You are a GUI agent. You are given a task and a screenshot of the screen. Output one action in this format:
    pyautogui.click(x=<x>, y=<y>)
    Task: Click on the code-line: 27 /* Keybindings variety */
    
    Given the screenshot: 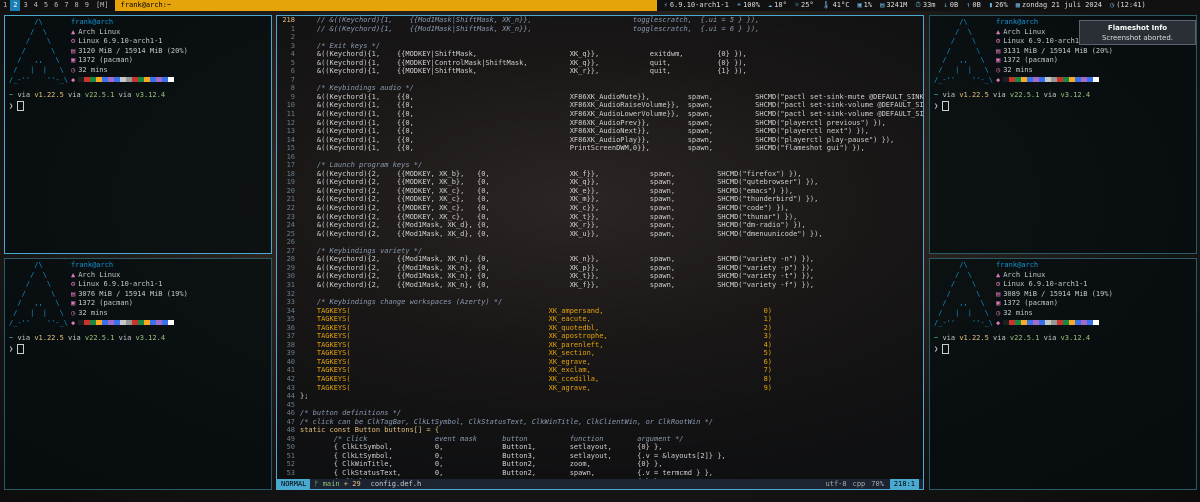 What is the action you would take?
    pyautogui.click(x=600, y=251)
    